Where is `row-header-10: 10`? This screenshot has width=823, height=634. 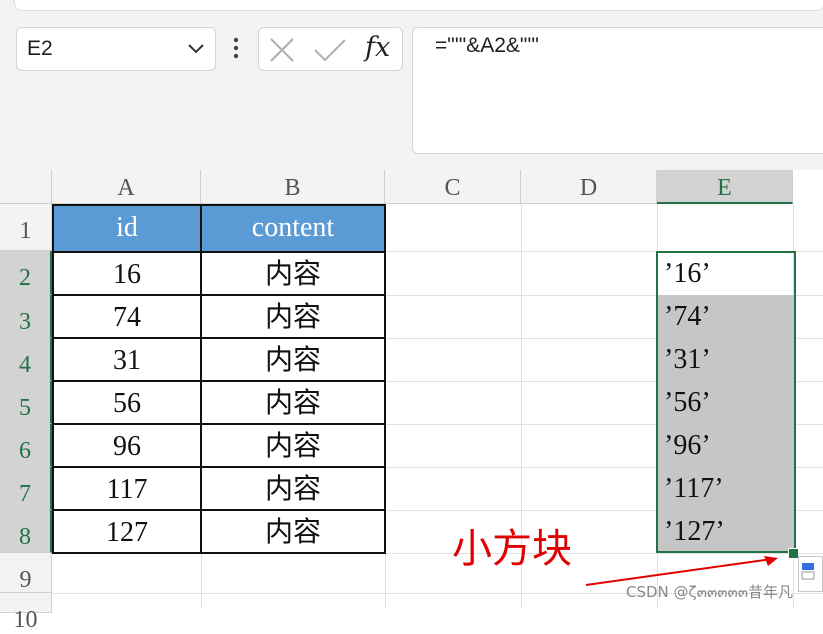
row-header-10: 10 is located at coordinates (26, 613).